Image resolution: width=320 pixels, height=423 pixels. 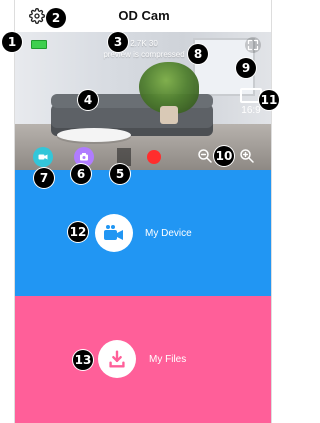 What do you see at coordinates (56, 18) in the screenshot?
I see `callout-2: 2` at bounding box center [56, 18].